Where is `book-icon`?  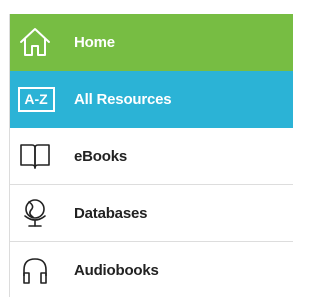 book-icon is located at coordinates (35, 156).